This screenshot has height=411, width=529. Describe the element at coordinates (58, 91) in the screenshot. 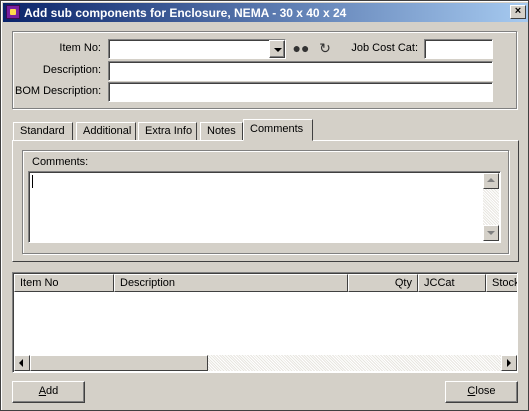

I see `bom-description-label: BOM Description:` at that location.